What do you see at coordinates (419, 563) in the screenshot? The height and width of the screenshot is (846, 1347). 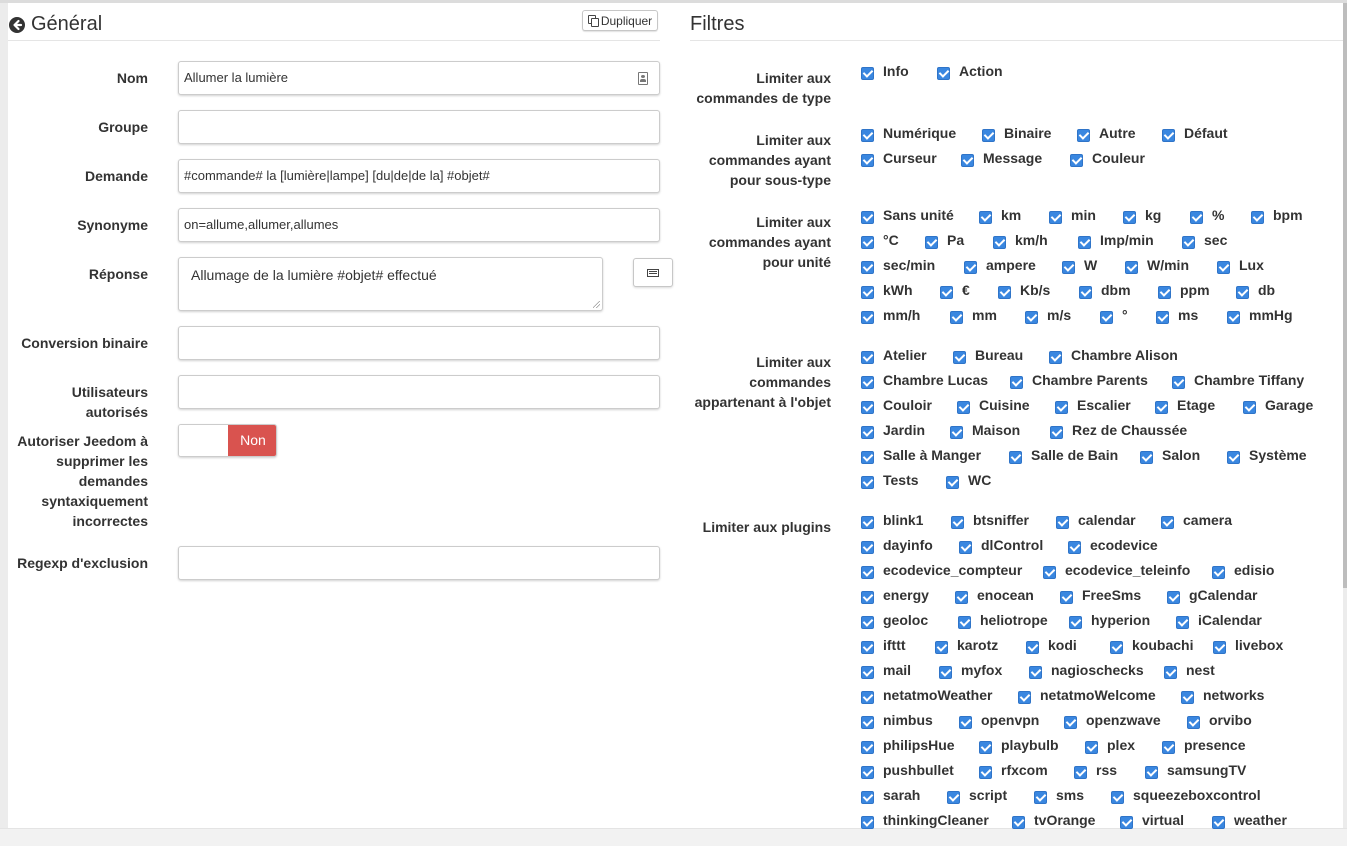 I see `regexp-input` at bounding box center [419, 563].